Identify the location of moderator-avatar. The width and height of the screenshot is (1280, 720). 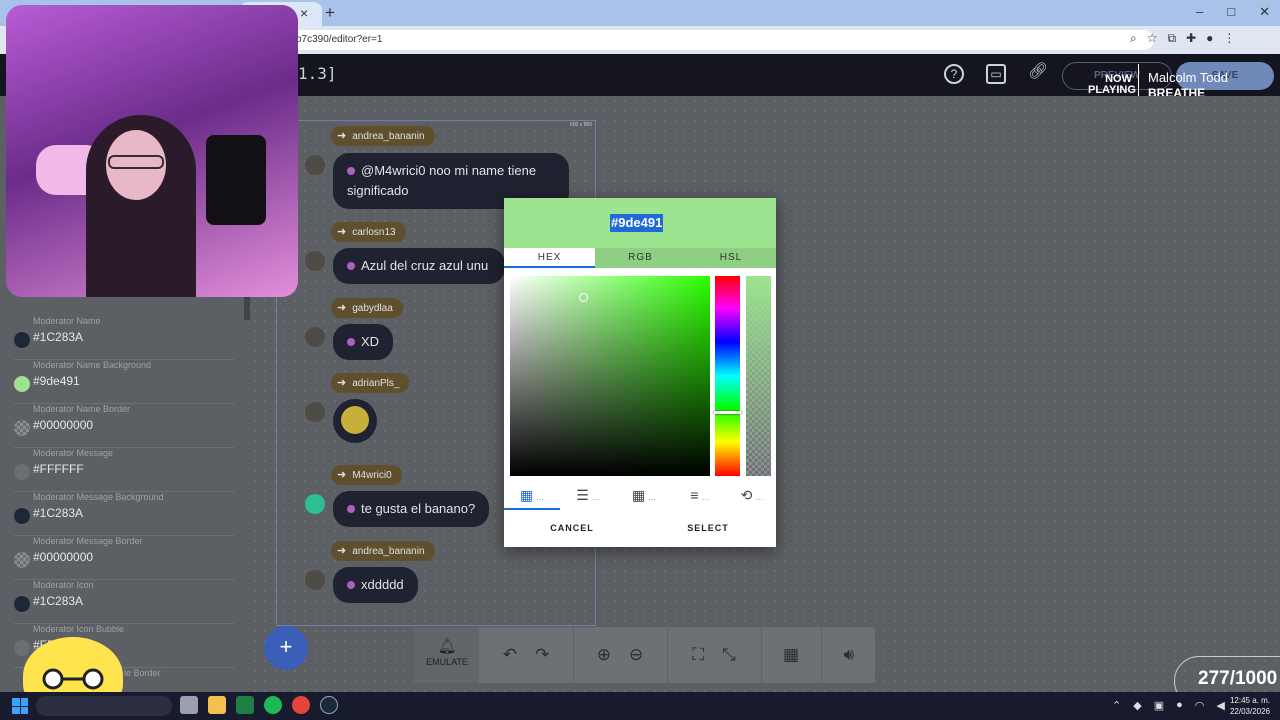
(315, 504).